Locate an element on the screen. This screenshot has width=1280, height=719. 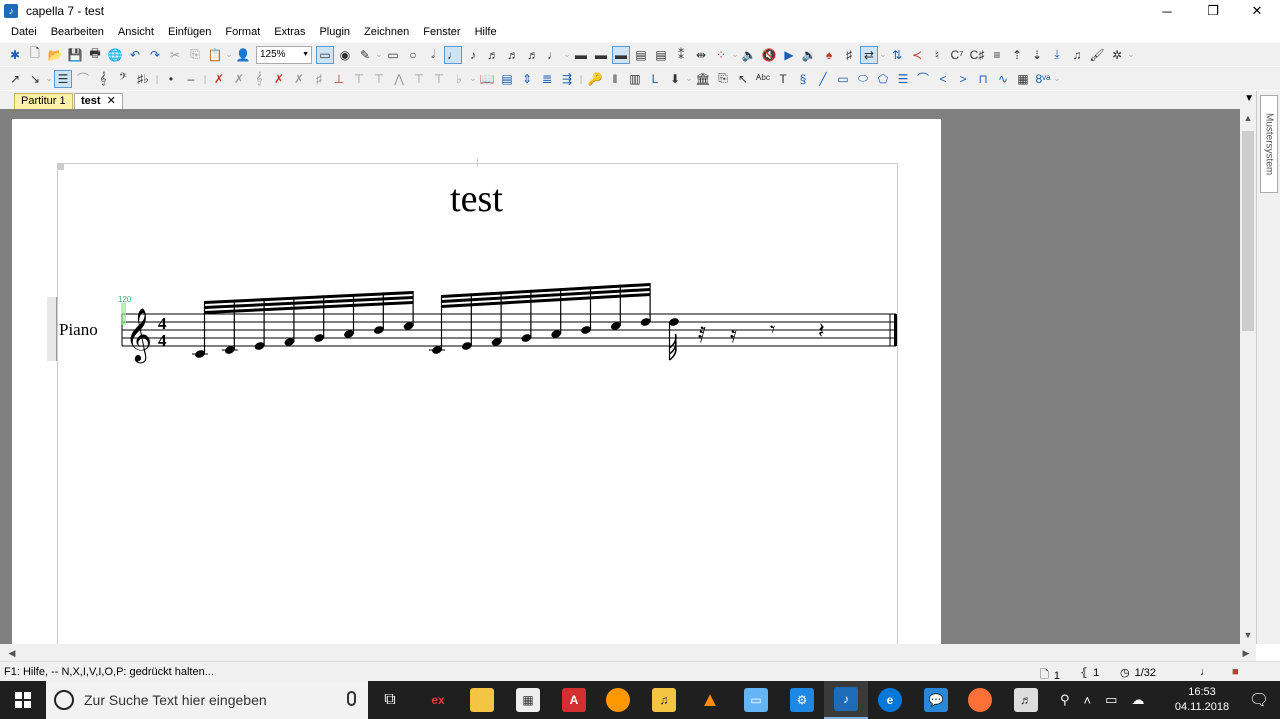
accidental-button: ♯♭ is located at coordinates (143, 79).